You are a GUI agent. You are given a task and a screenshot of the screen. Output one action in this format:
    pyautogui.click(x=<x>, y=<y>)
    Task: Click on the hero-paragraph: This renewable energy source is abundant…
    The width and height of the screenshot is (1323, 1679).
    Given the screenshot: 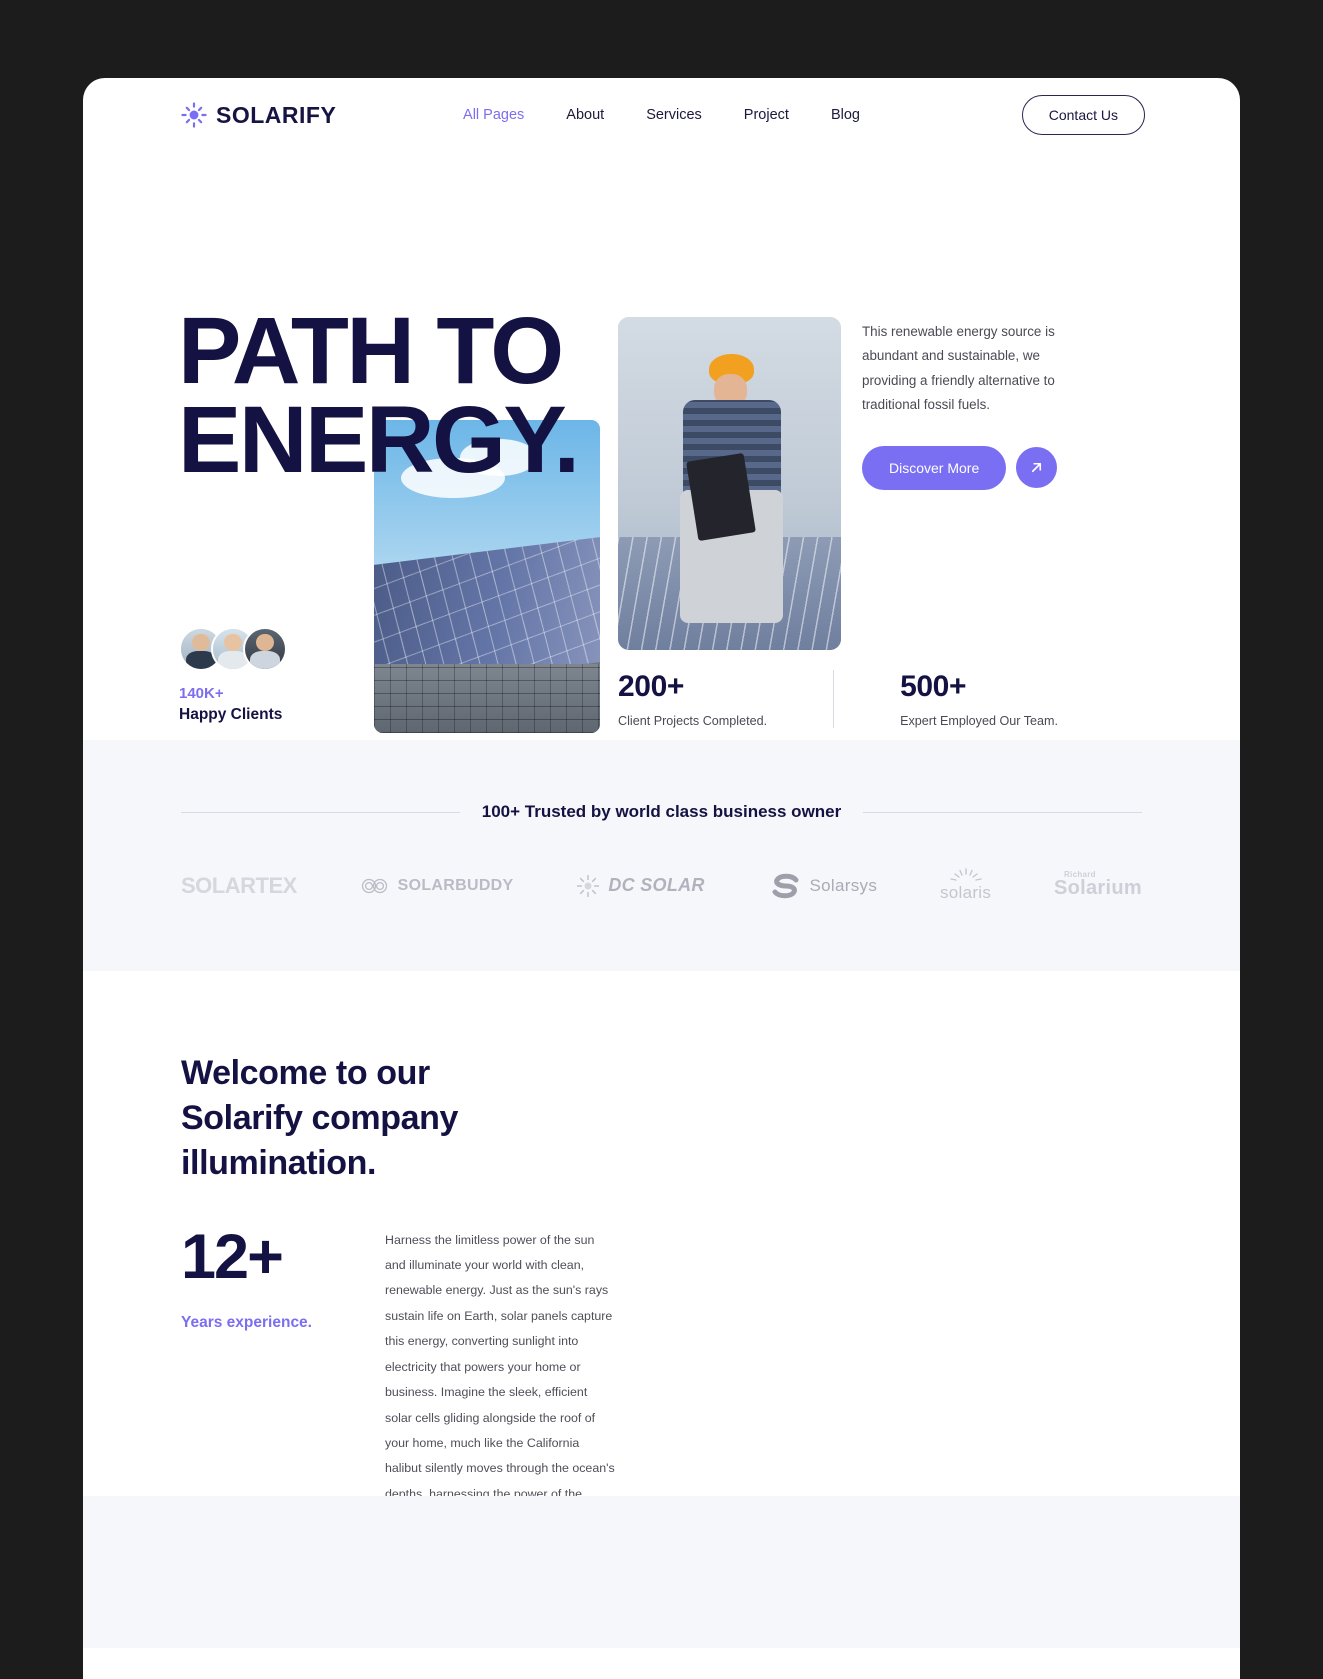 What is the action you would take?
    pyautogui.click(x=958, y=368)
    